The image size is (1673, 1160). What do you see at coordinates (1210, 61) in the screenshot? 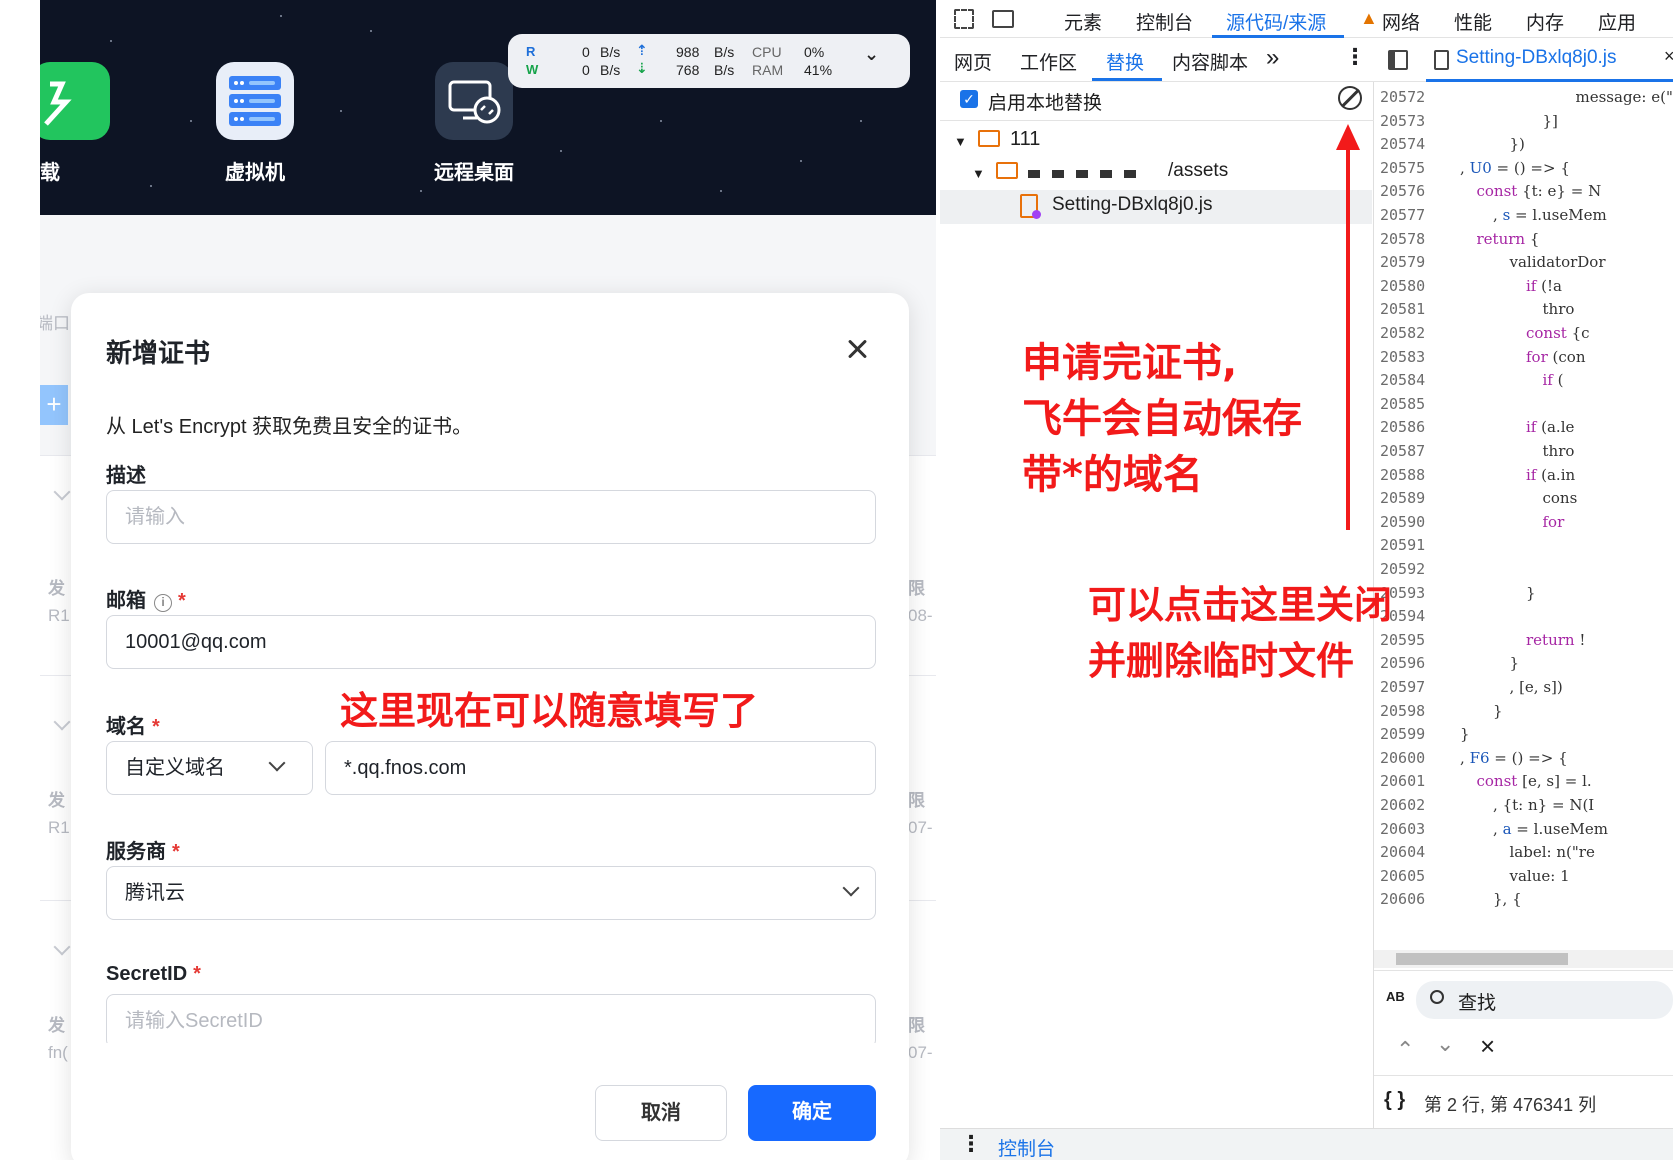
I see `subtab-content-scripts: 内容脚本` at bounding box center [1210, 61].